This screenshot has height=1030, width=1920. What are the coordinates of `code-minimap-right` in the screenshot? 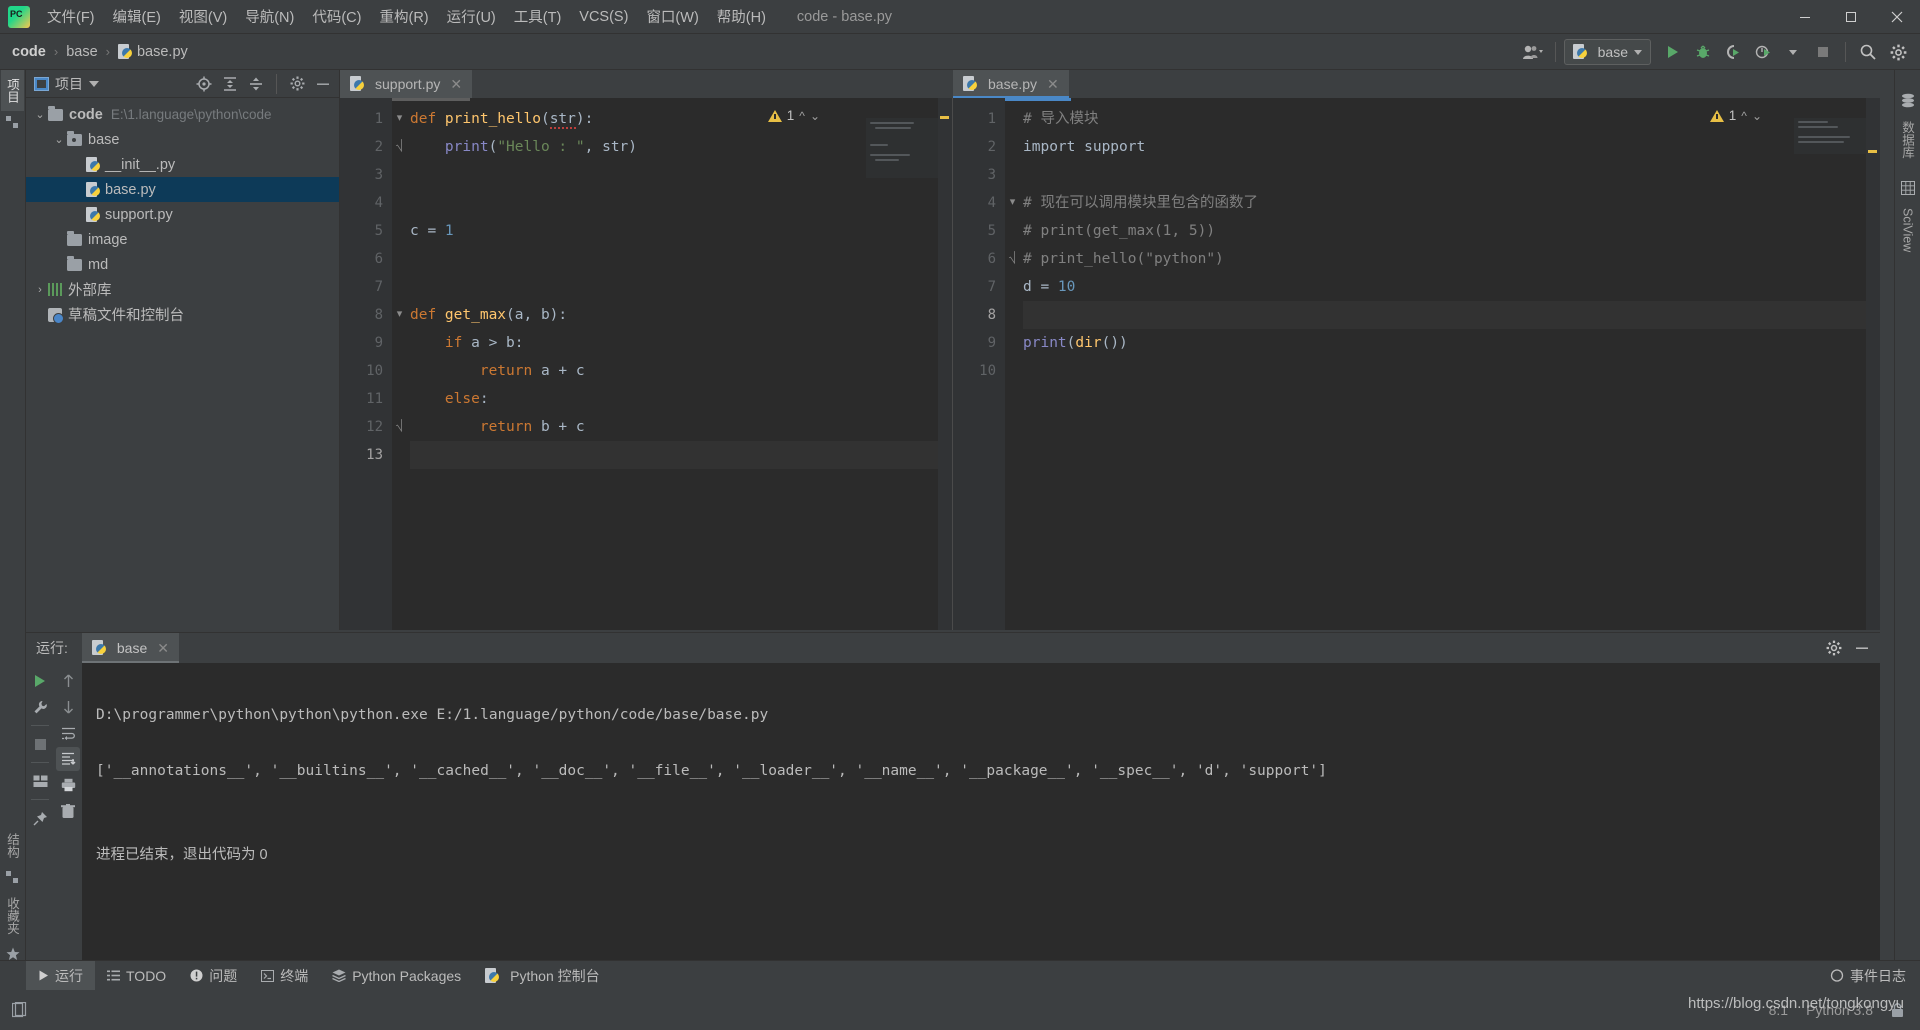 It's located at (1830, 136).